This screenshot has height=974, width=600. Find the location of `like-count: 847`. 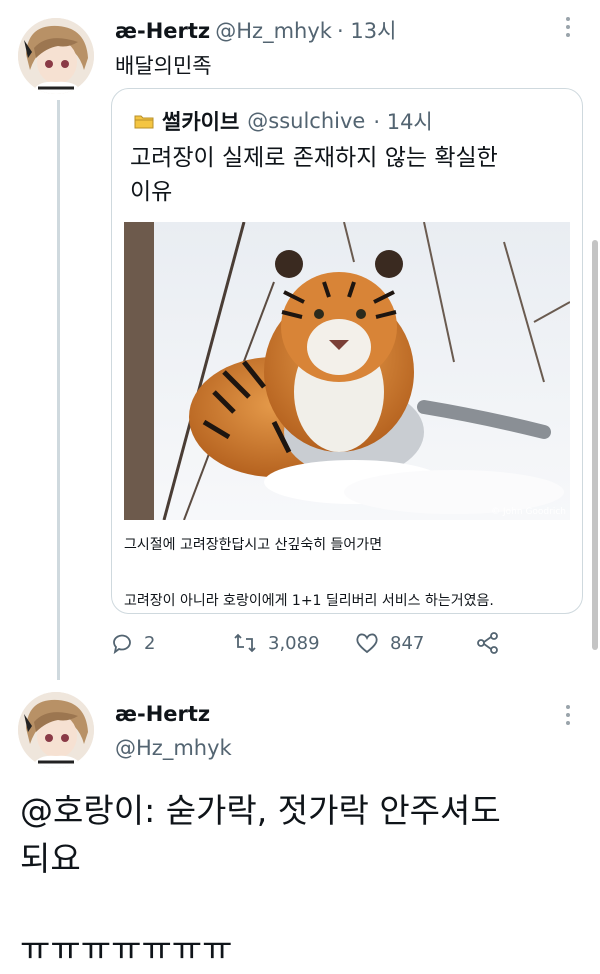

like-count: 847 is located at coordinates (407, 643).